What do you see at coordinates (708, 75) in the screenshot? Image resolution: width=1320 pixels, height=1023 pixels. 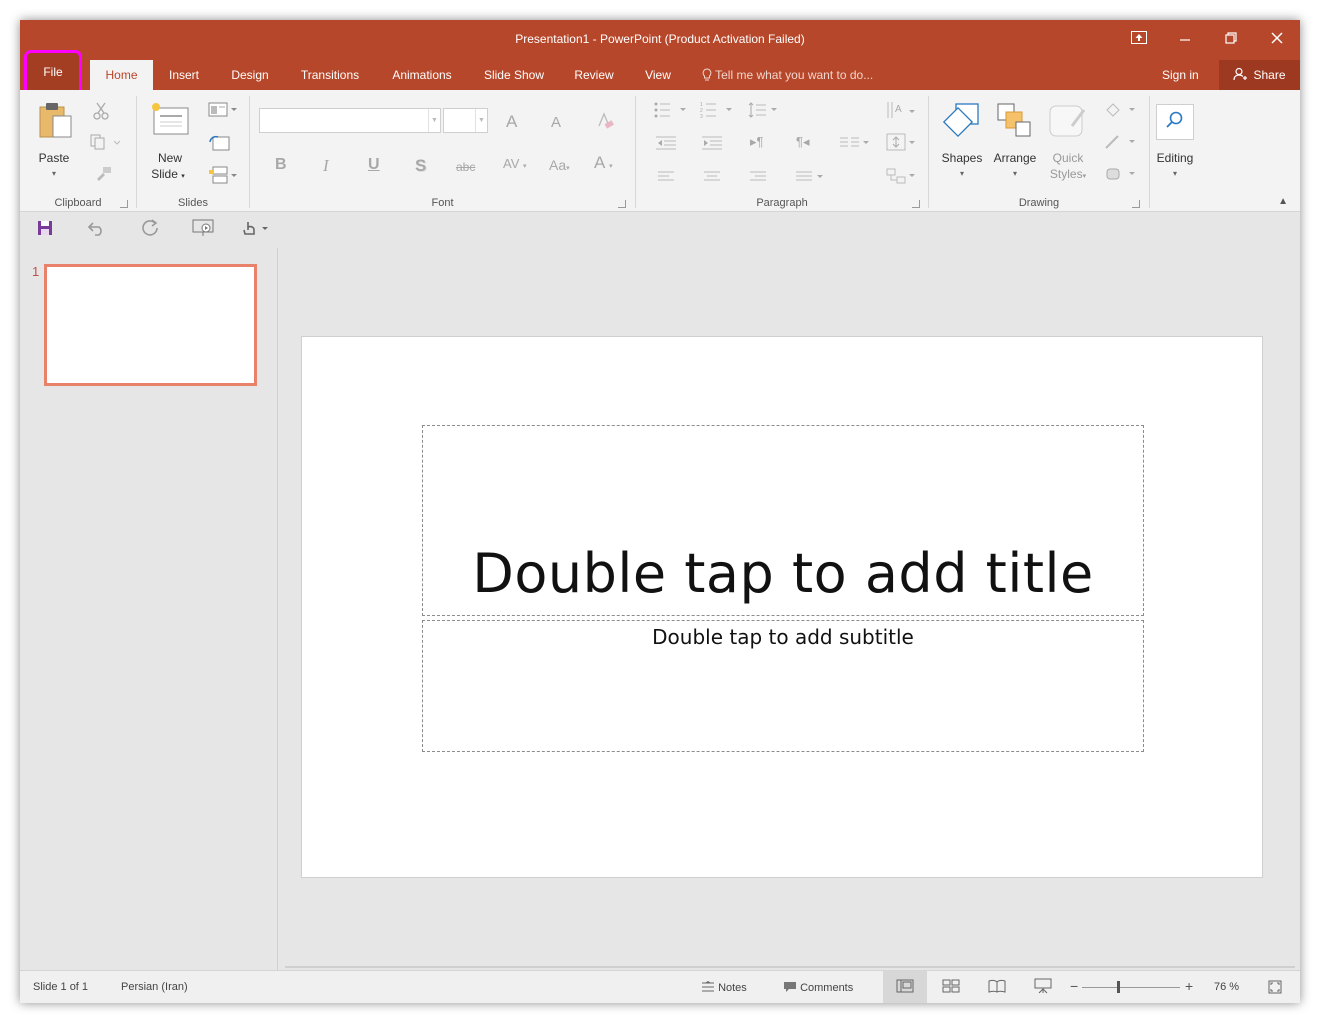 I see `lightbulb-icon` at bounding box center [708, 75].